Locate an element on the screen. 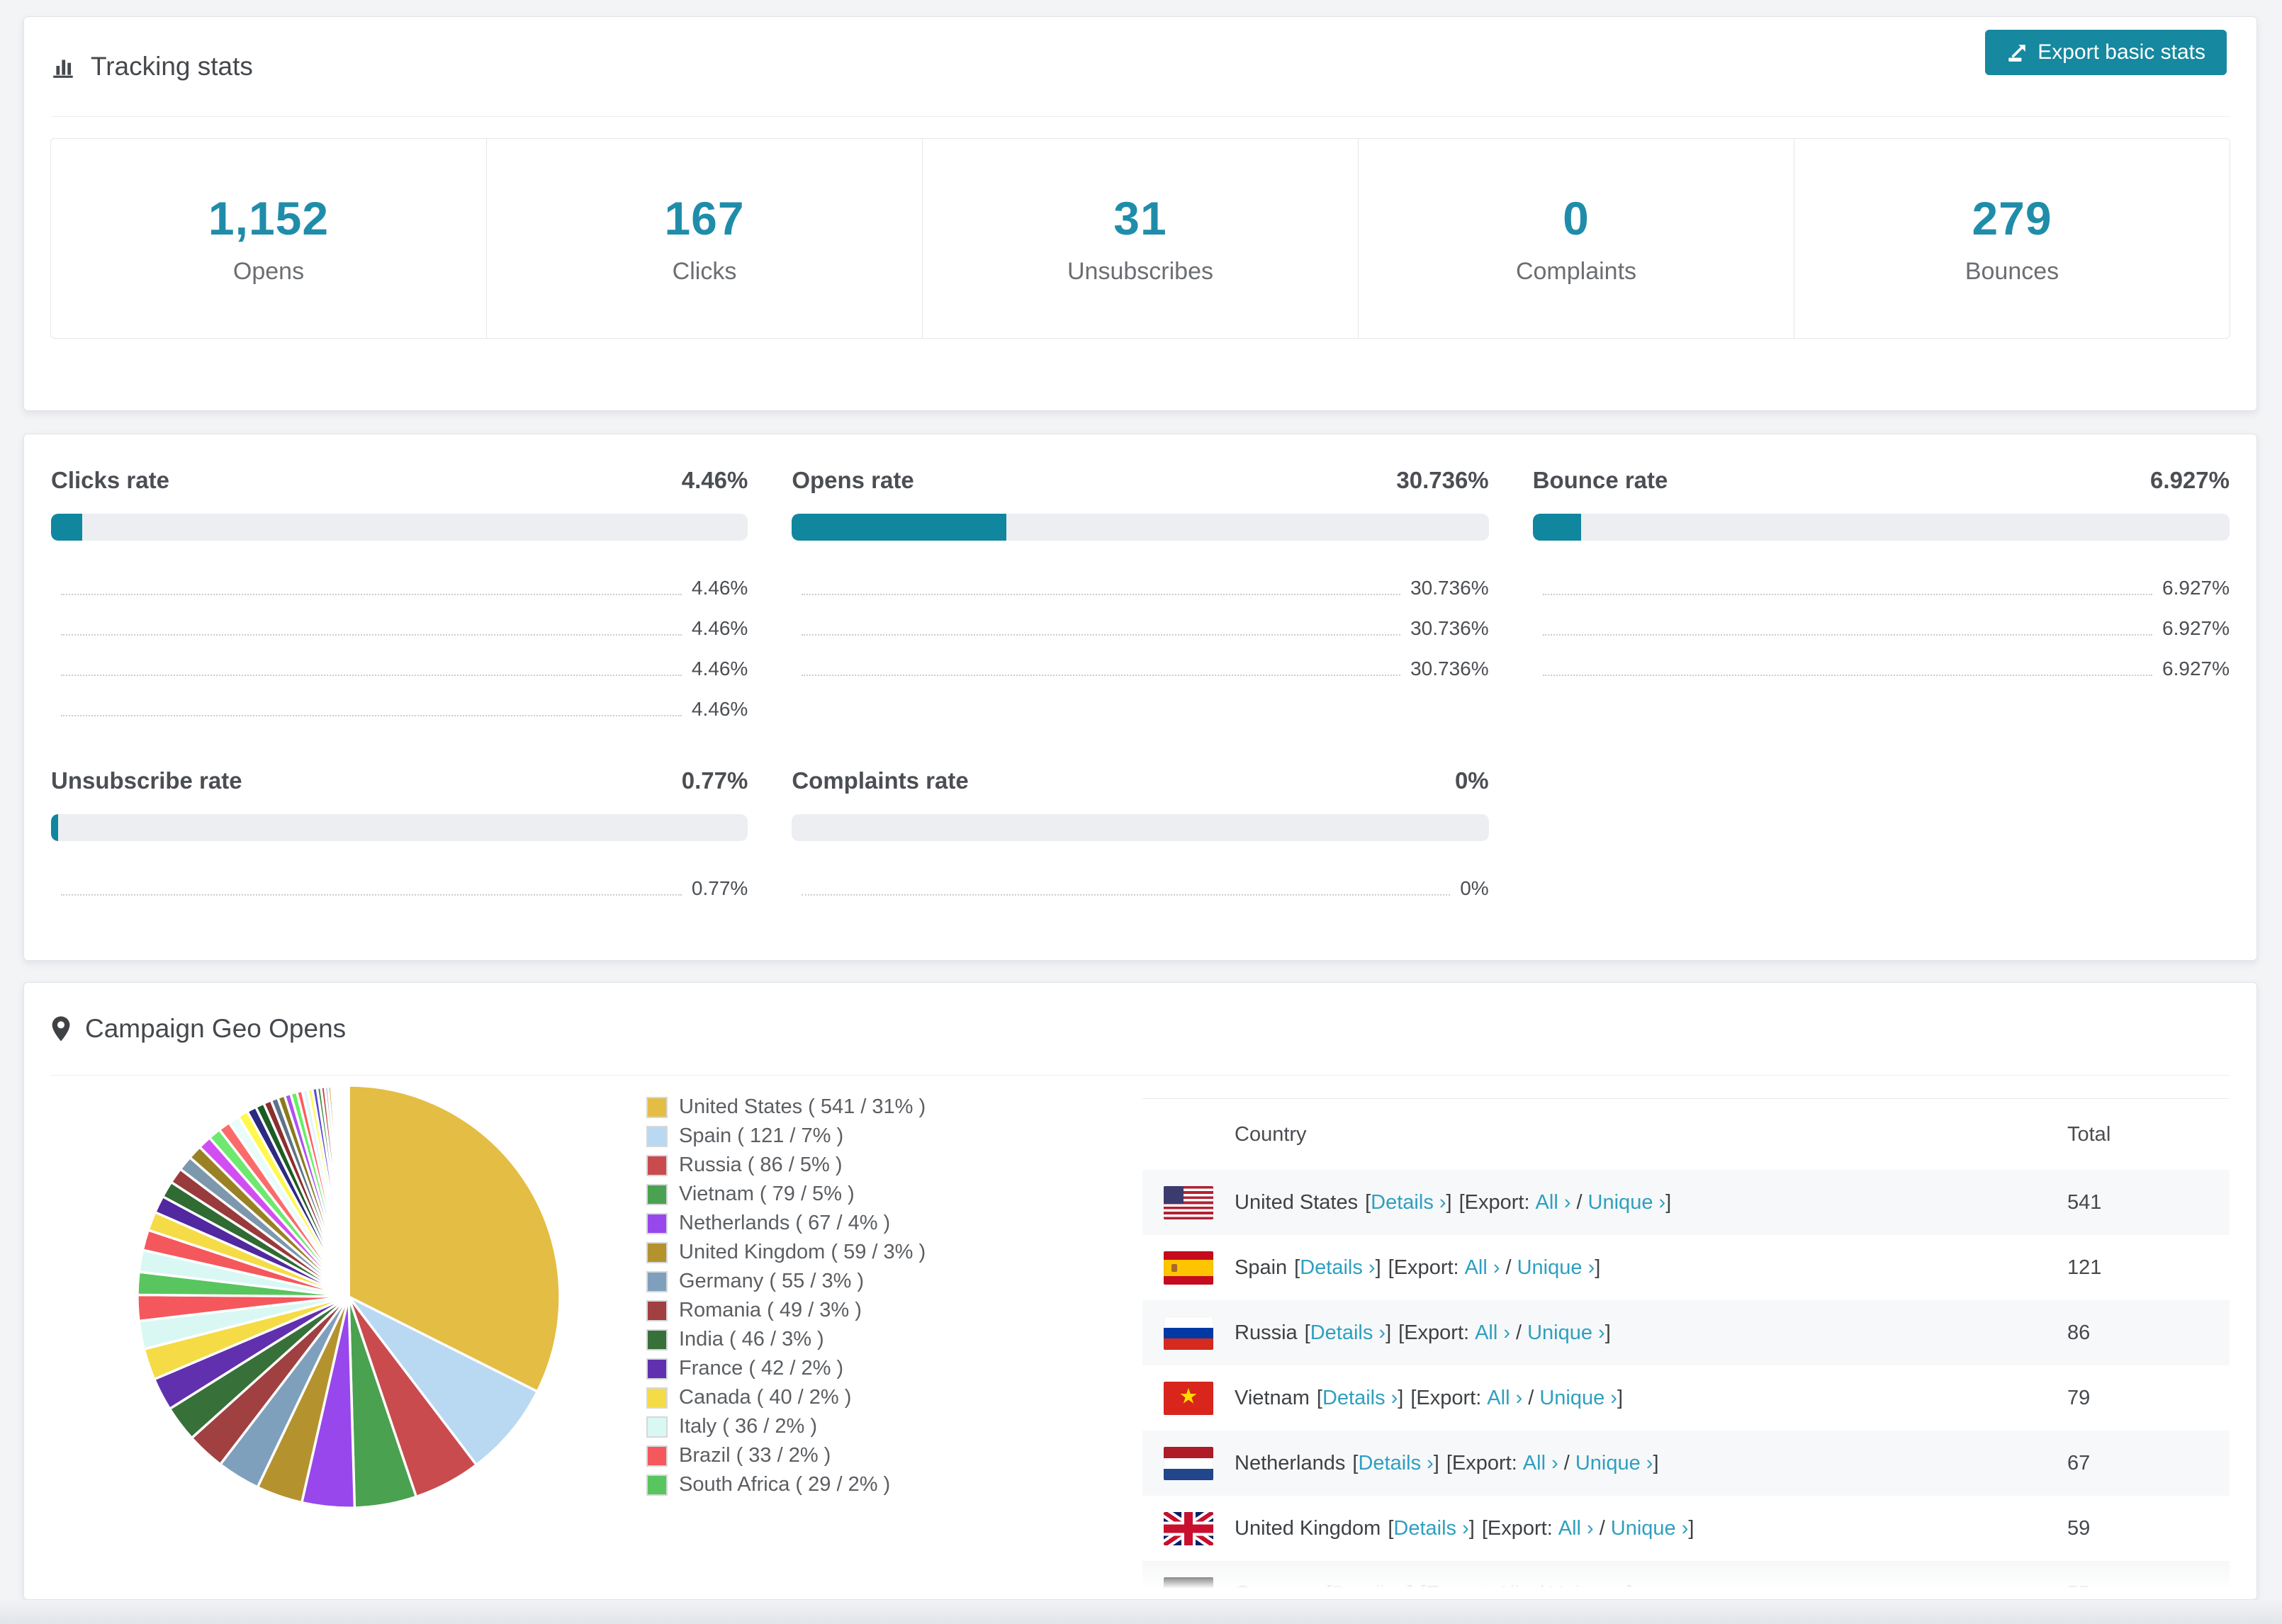 The width and height of the screenshot is (2282, 1624). rate-panel: Complaints rate 0% 0% is located at coordinates (1140, 838).